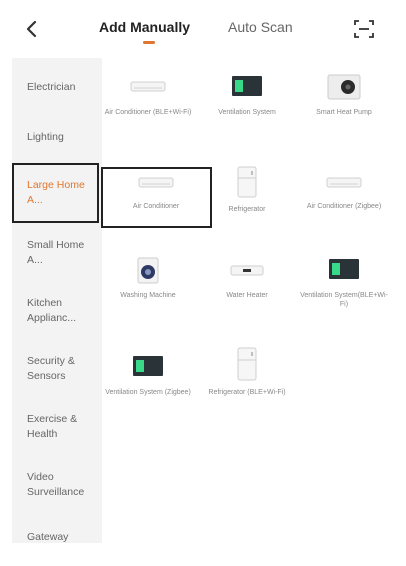 Image resolution: width=406 pixels, height=566 pixels. I want to click on device-smart-heat-pump: Smart Heat Pump, so click(344, 94).